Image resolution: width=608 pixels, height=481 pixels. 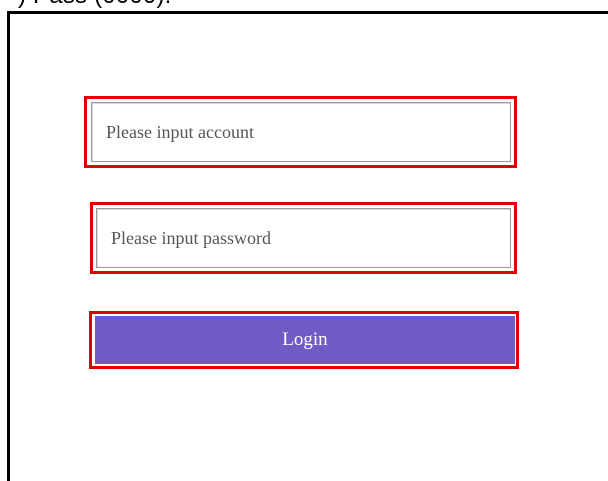 What do you see at coordinates (303, 238) in the screenshot?
I see `password-input` at bounding box center [303, 238].